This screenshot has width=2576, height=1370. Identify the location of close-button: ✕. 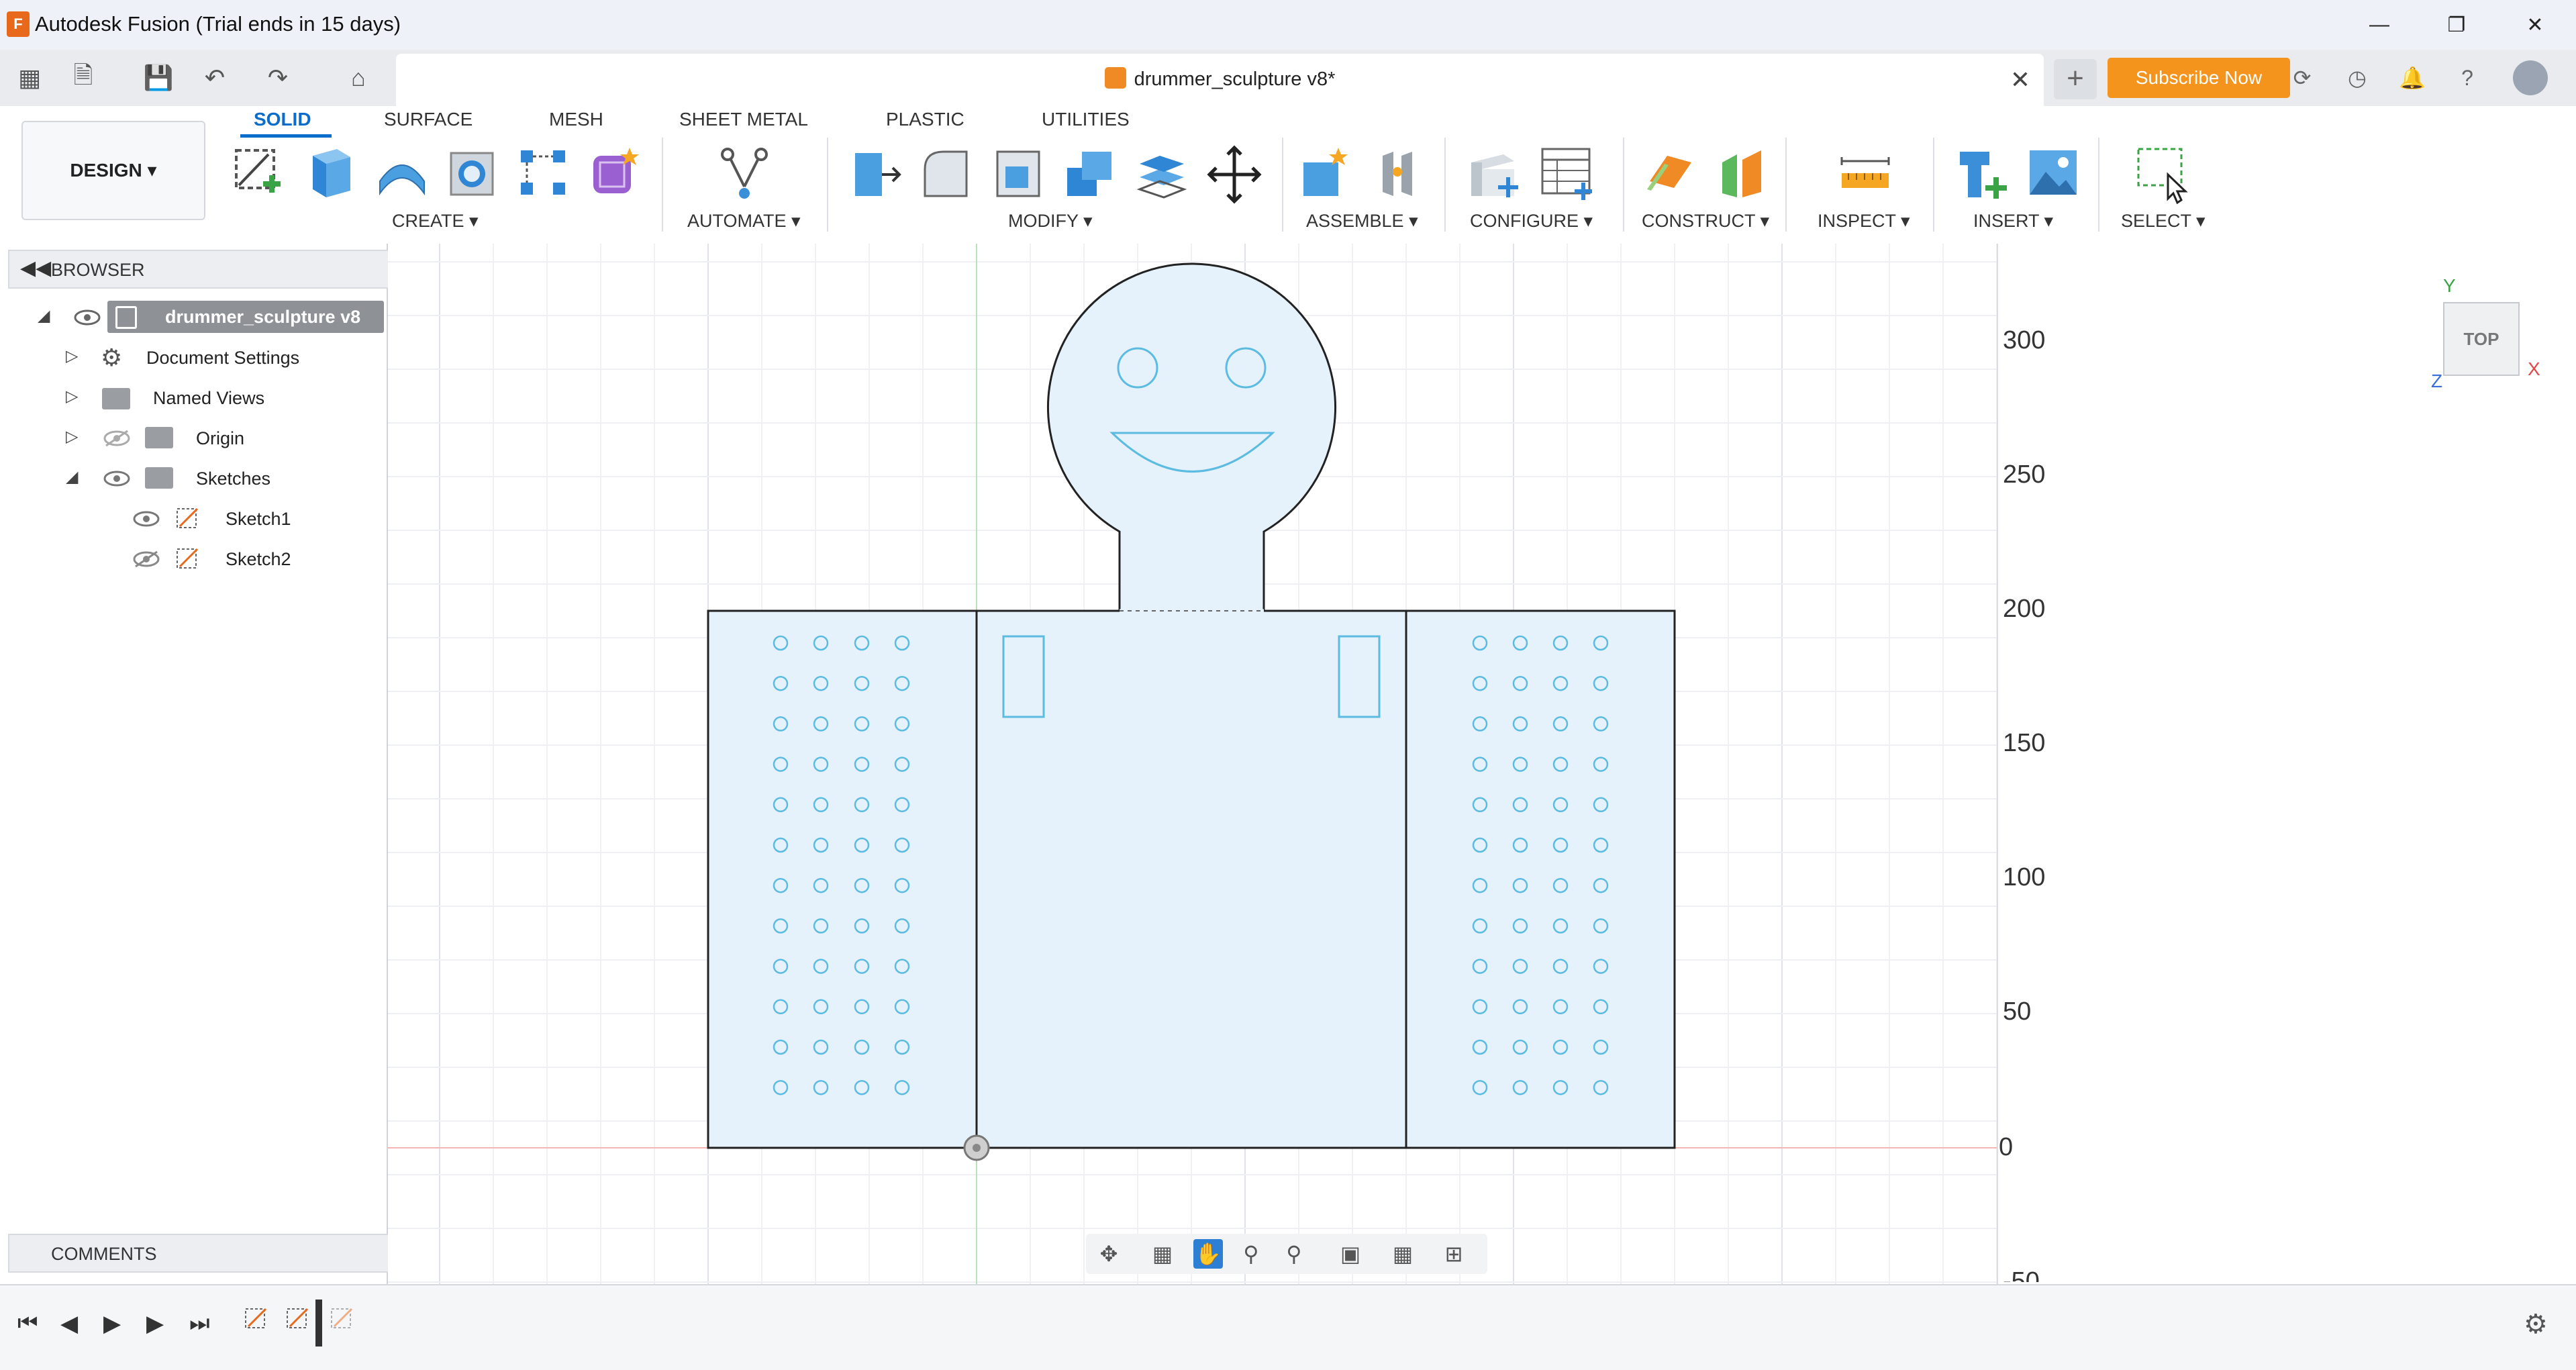
(2535, 25).